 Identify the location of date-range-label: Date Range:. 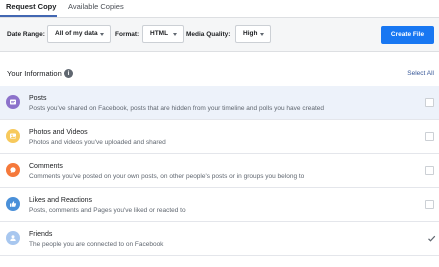
(26, 34).